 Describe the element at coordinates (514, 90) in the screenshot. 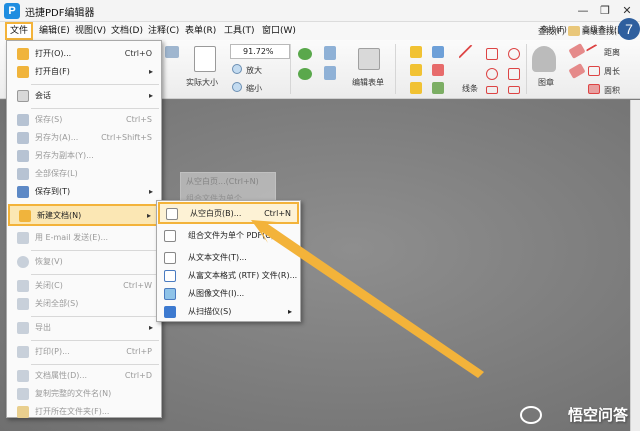

I see `polyline-tool-icon` at that location.